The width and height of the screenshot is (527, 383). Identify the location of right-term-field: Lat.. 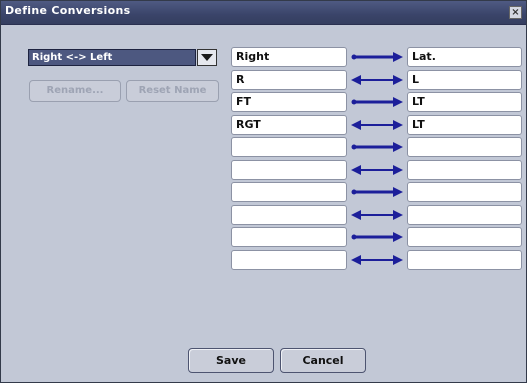
(464, 57).